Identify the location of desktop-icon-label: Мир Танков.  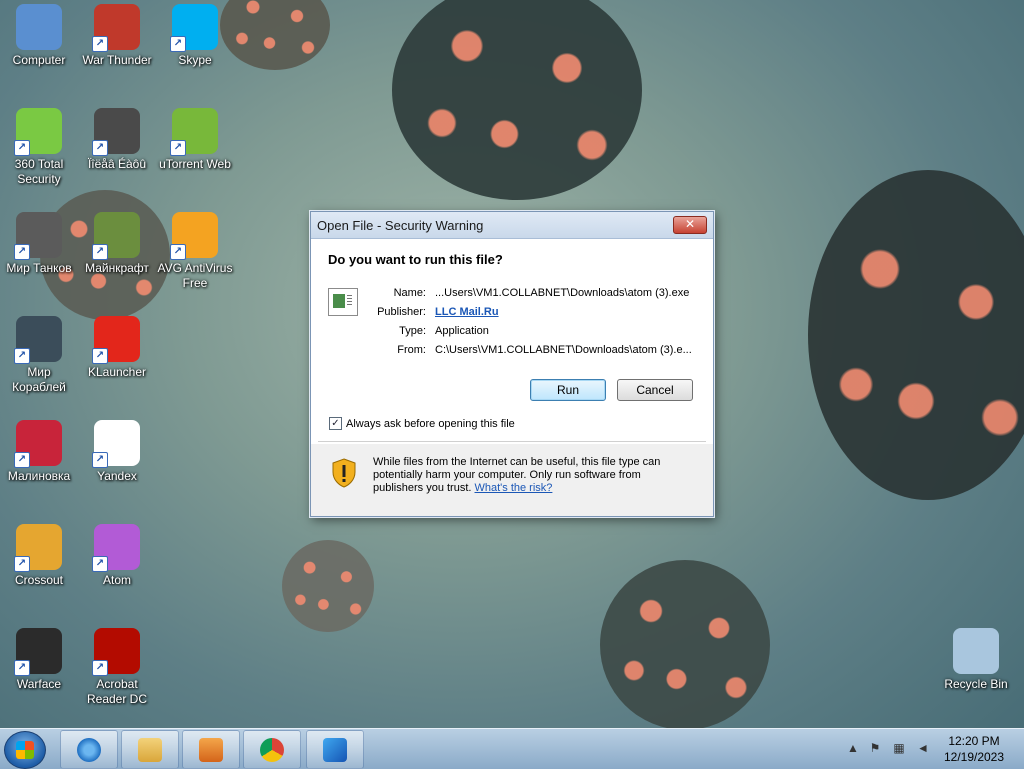
(39, 268).